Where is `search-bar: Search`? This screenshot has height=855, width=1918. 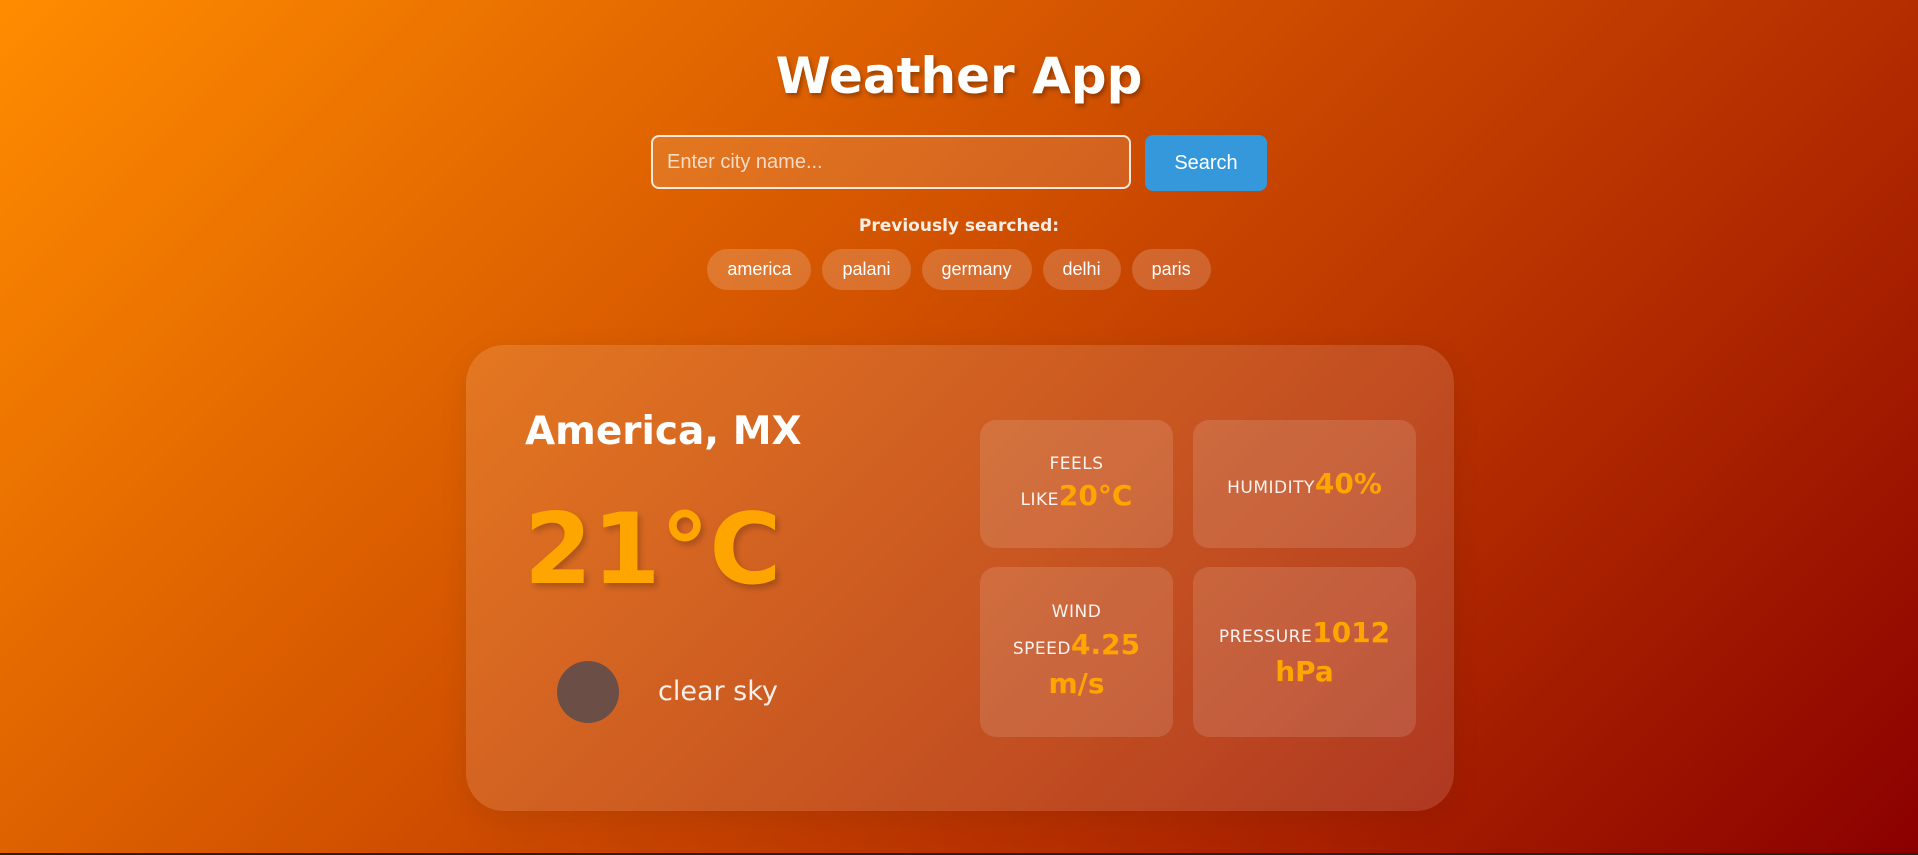
search-bar: Search is located at coordinates (959, 163).